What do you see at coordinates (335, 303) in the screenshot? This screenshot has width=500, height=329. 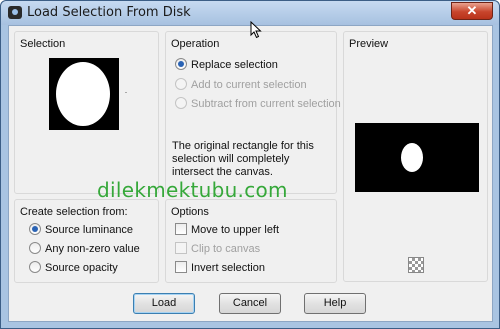 I see `help-button: Help` at bounding box center [335, 303].